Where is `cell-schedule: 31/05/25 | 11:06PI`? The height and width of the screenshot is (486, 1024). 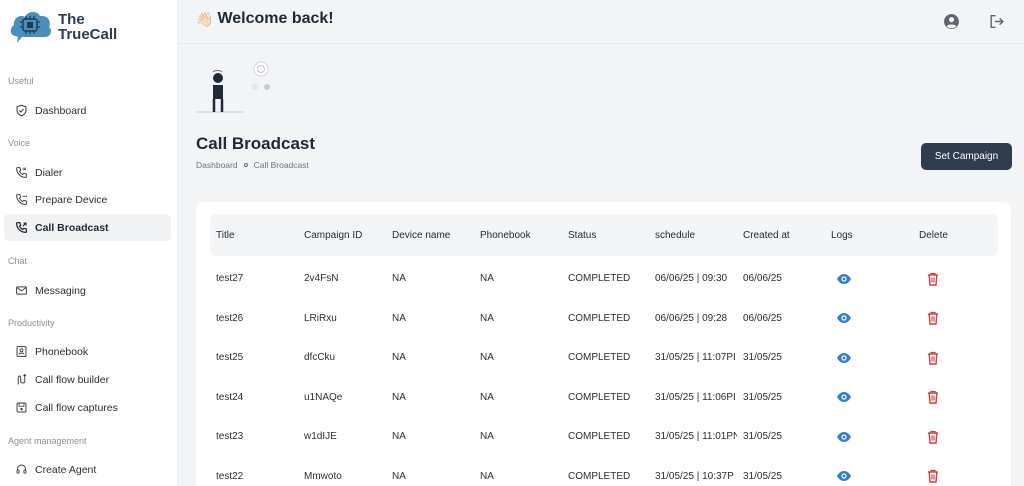 cell-schedule: 31/05/25 | 11:06PI is located at coordinates (695, 397).